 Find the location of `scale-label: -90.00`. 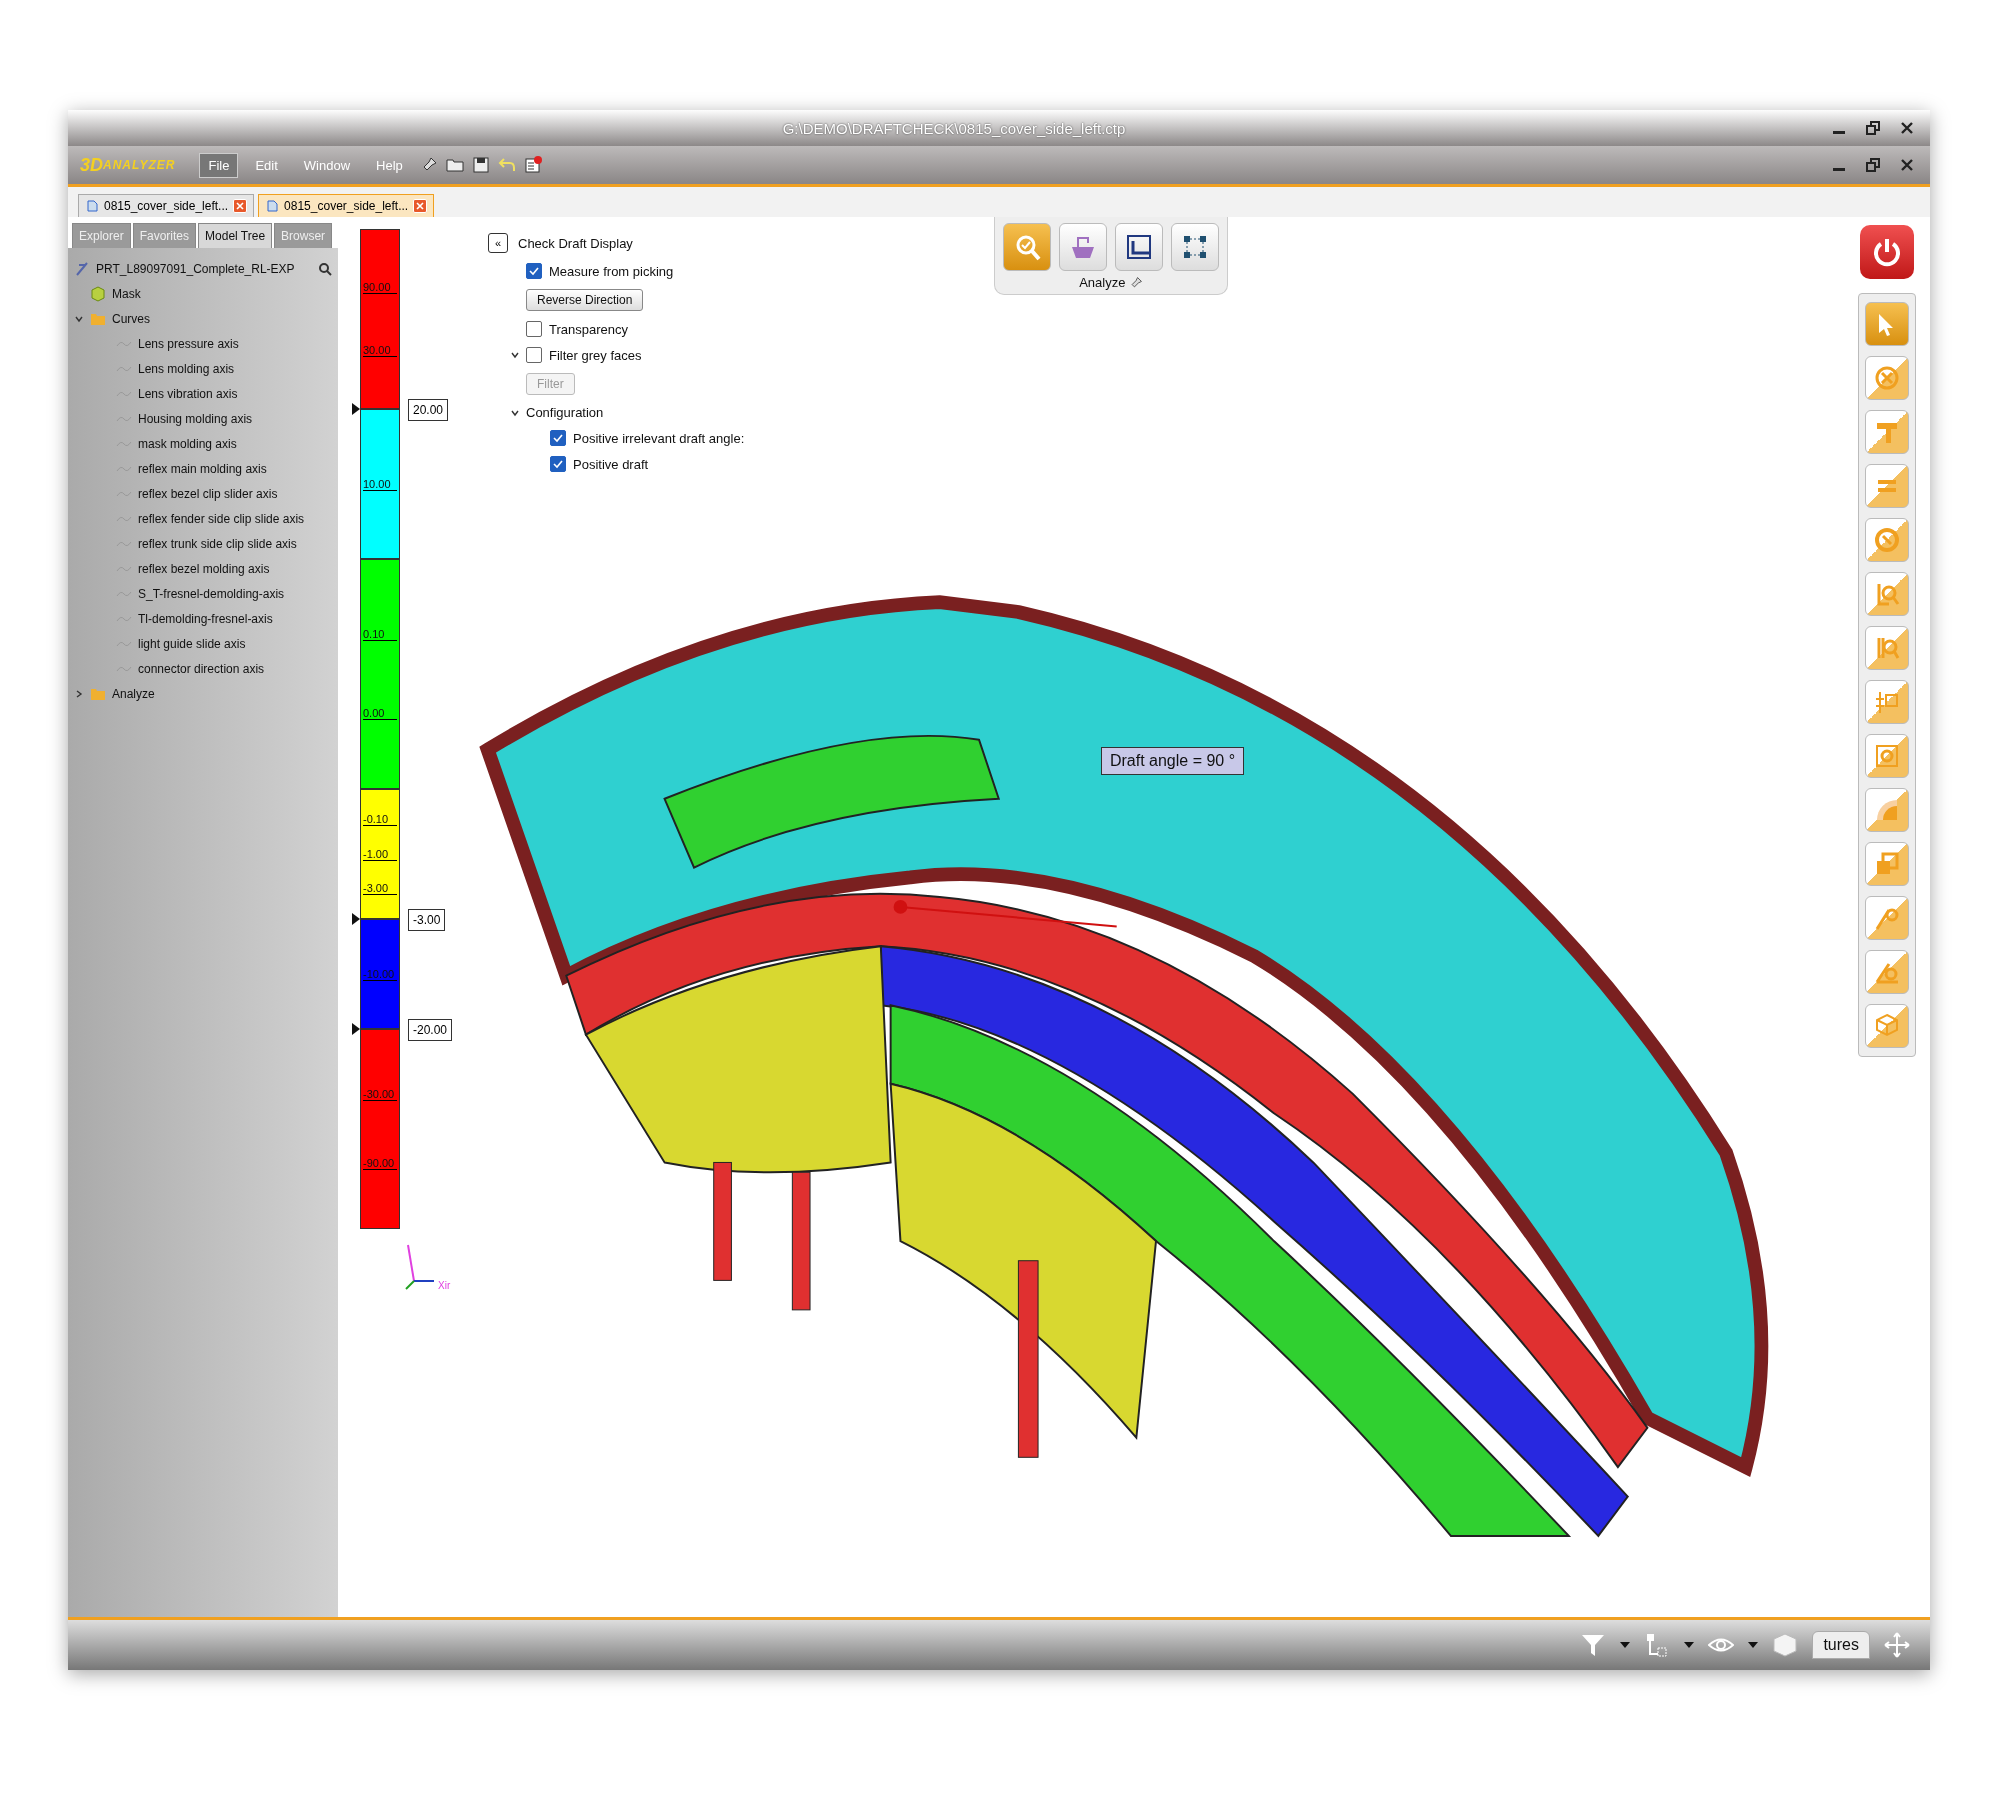

scale-label: -90.00 is located at coordinates (380, 1163).